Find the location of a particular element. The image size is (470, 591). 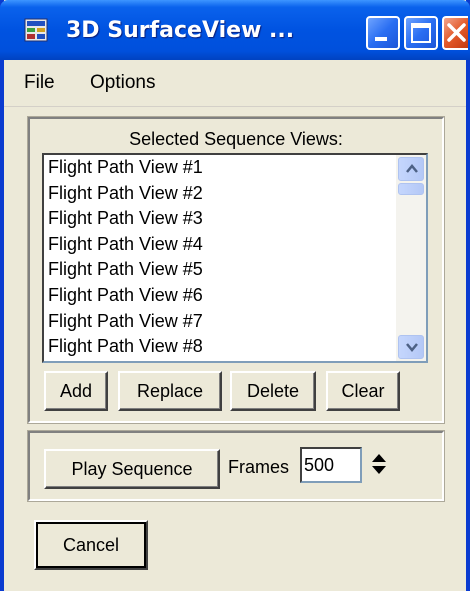

maximize-icon is located at coordinates (421, 33).